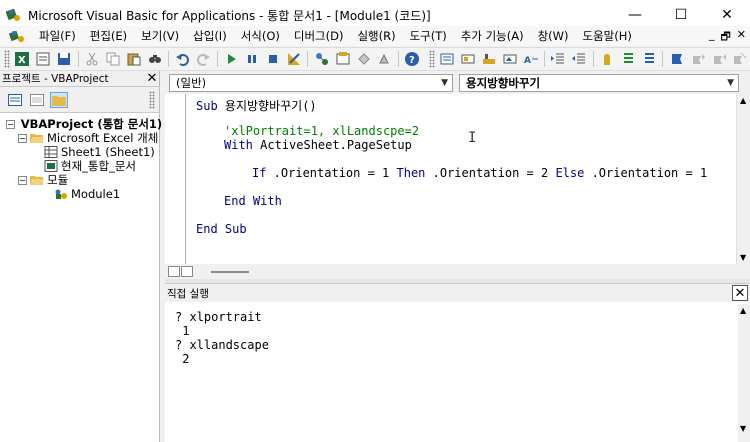 The width and height of the screenshot is (750, 442). What do you see at coordinates (81, 124) in the screenshot?
I see `tree-item-vbaproject: − VBAProject (통합 문서1)` at bounding box center [81, 124].